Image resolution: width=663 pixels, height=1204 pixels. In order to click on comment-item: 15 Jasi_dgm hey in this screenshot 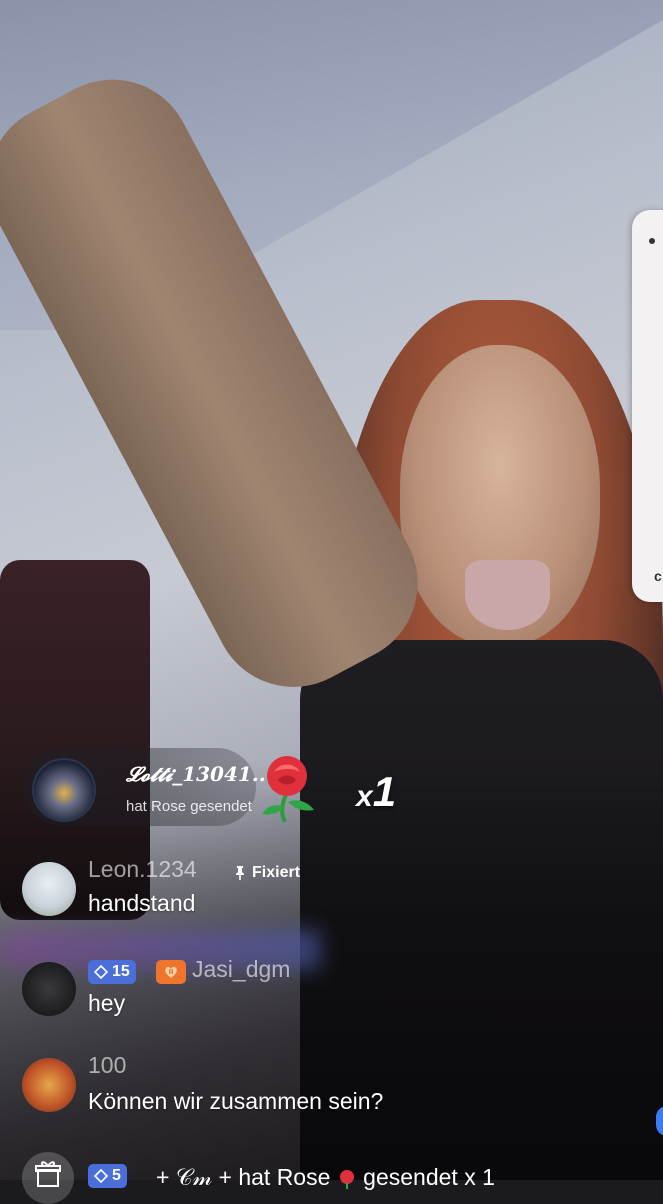, I will do `click(192, 989)`.